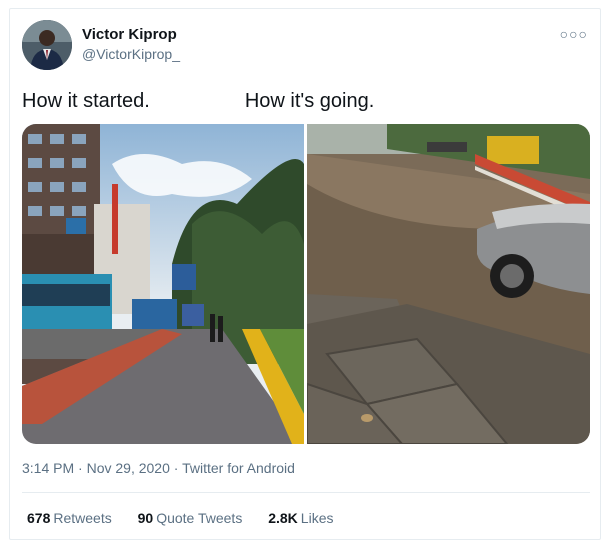 The image size is (610, 546). Describe the element at coordinates (145, 518) in the screenshot. I see `quote-tweets-count: 90` at that location.